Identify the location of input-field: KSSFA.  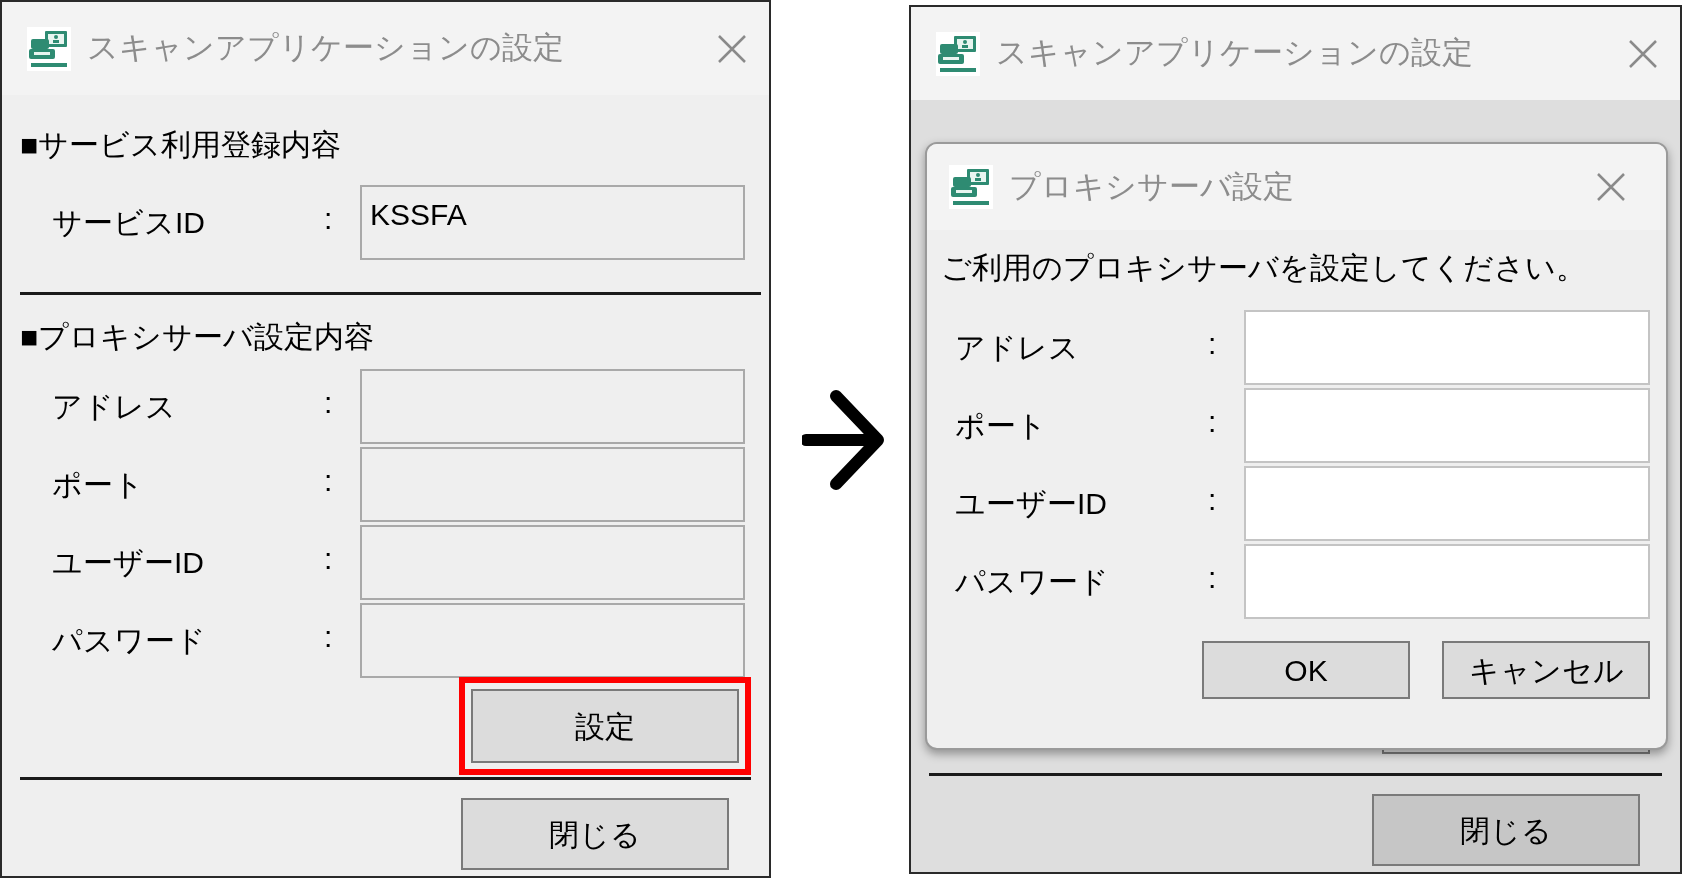
(552, 222).